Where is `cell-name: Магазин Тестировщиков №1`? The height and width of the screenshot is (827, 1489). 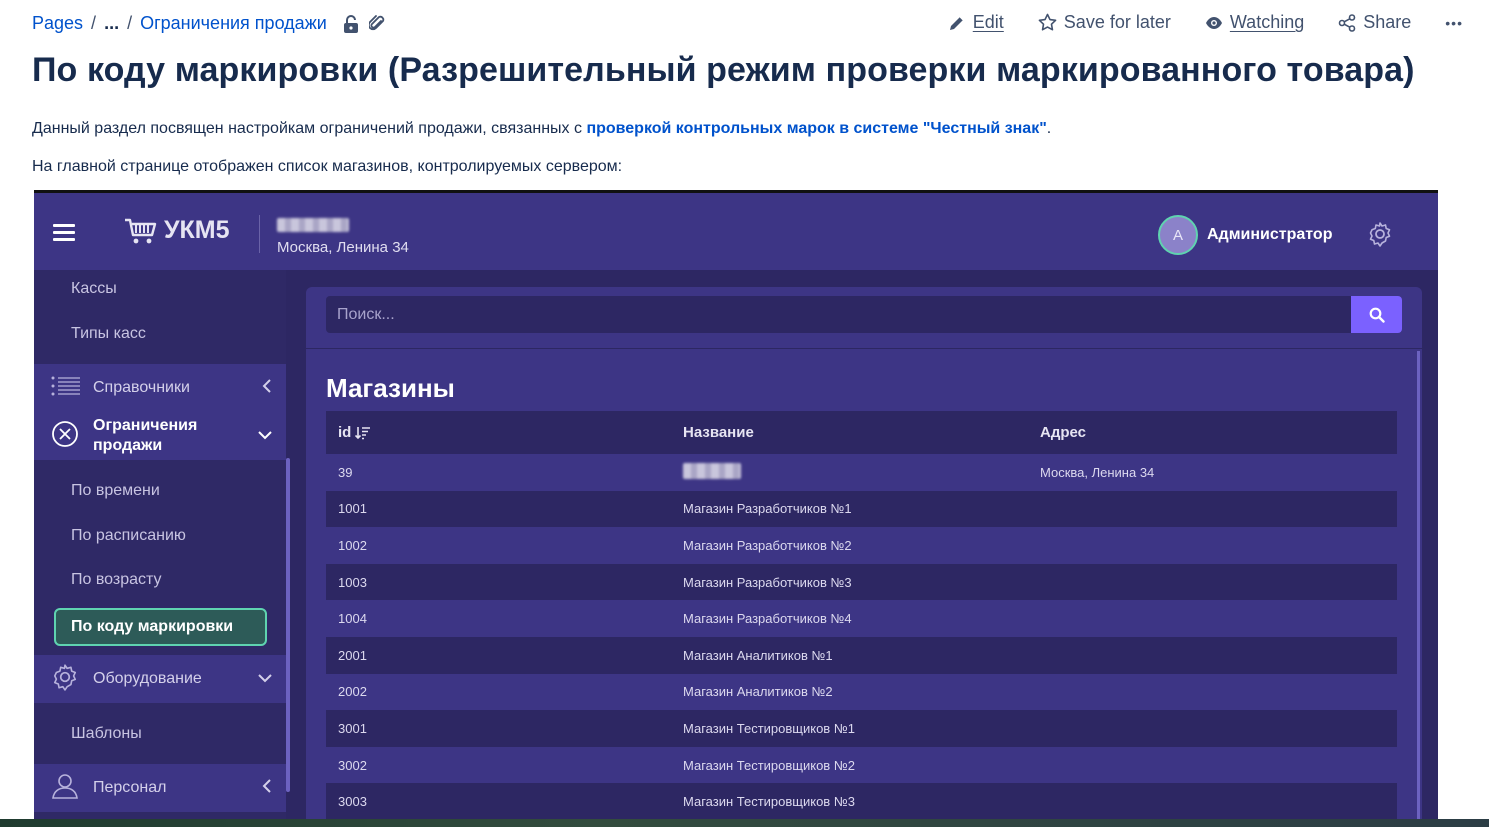
cell-name: Магазин Тестировщиков №1 is located at coordinates (769, 728).